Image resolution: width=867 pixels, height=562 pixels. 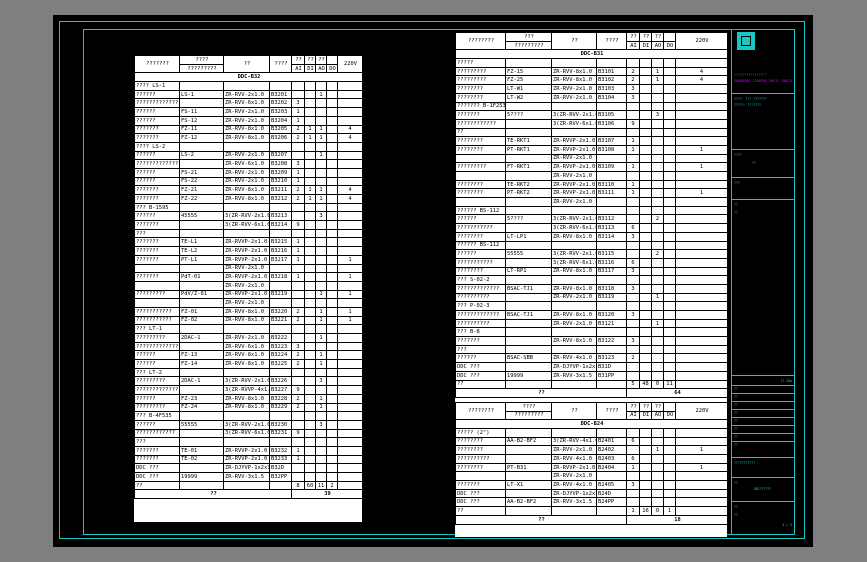 What do you see at coordinates (280, 407) in the screenshot?
I see `table-cell: B3229` at bounding box center [280, 407].